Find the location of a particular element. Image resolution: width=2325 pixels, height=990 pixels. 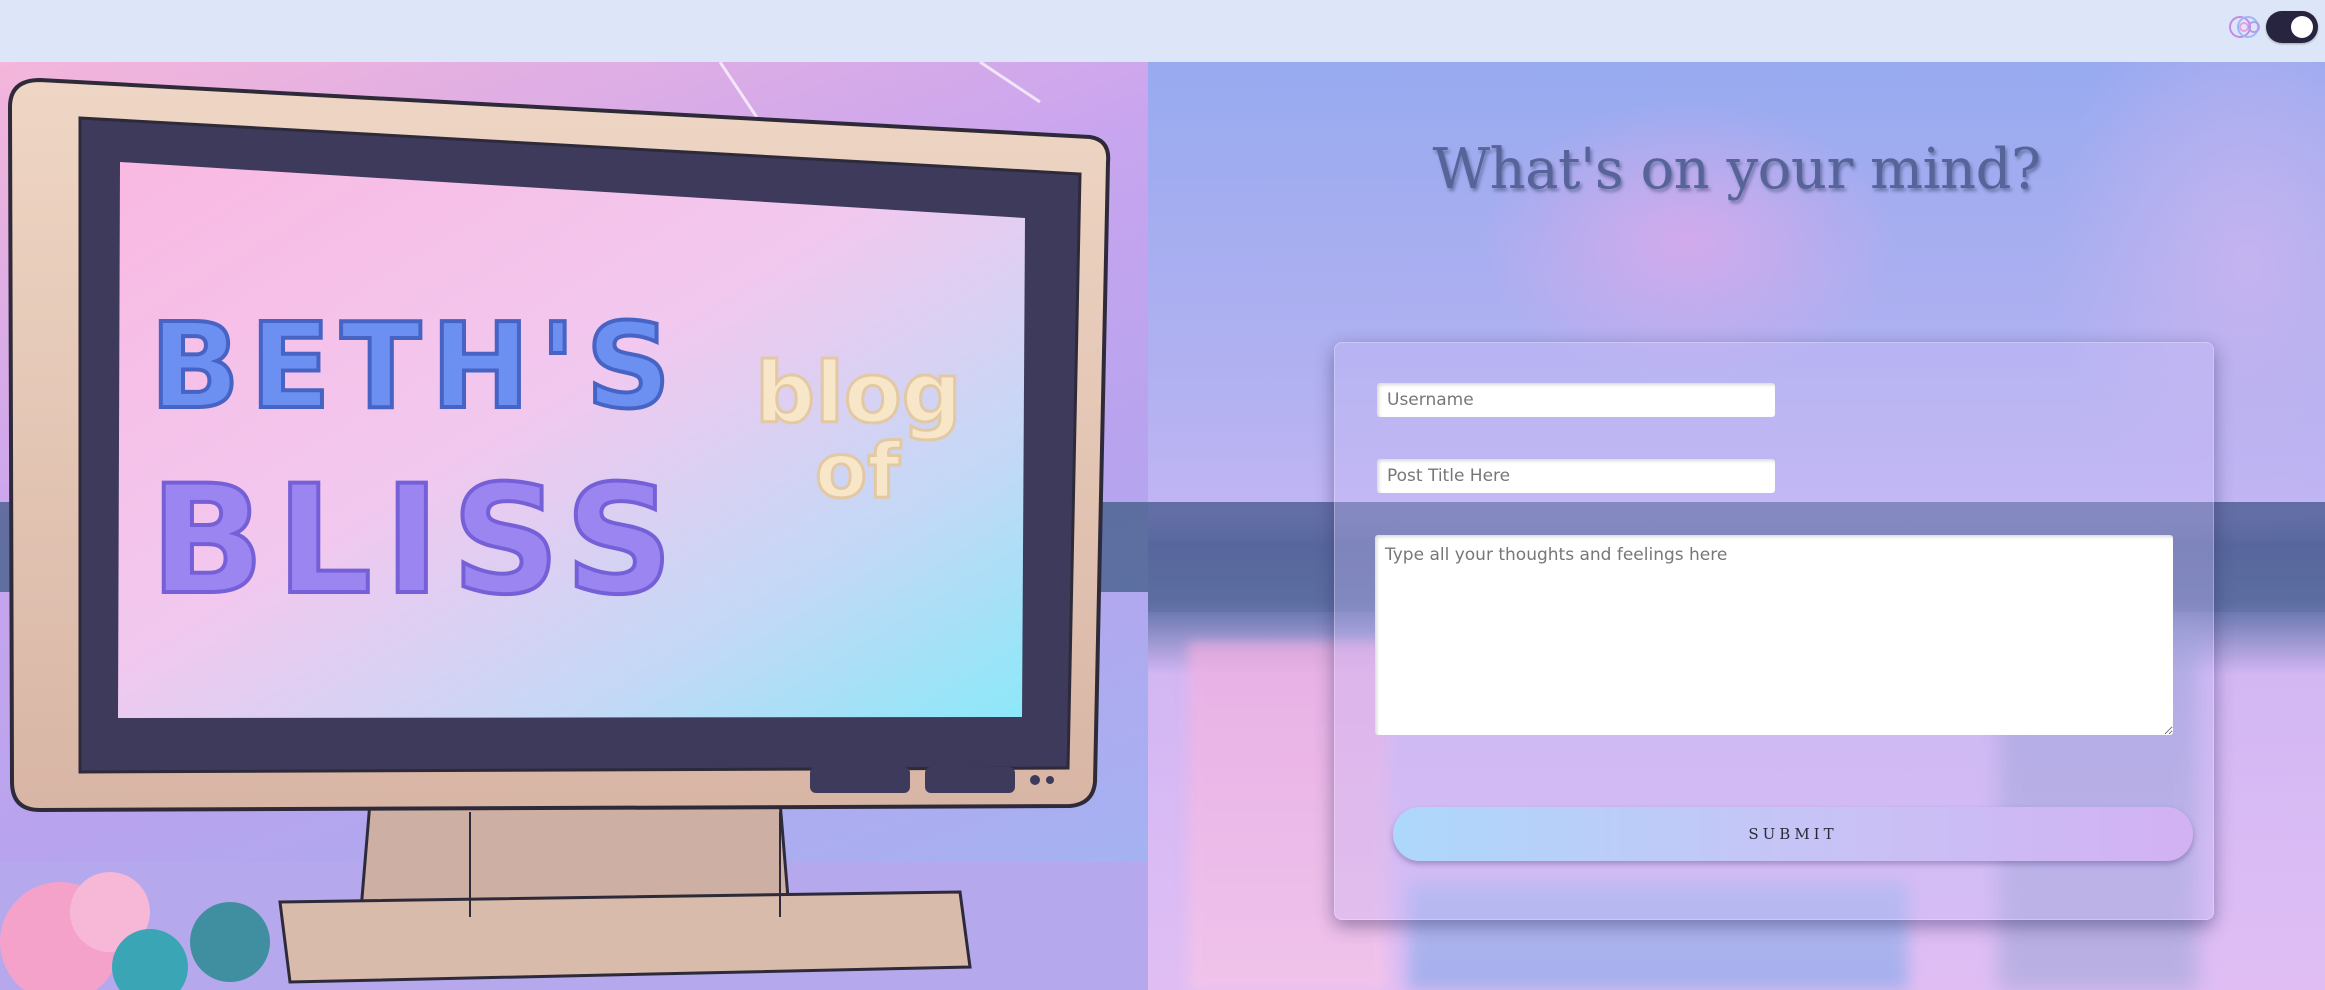

page-title: What's on your mind? is located at coordinates (1736, 169).